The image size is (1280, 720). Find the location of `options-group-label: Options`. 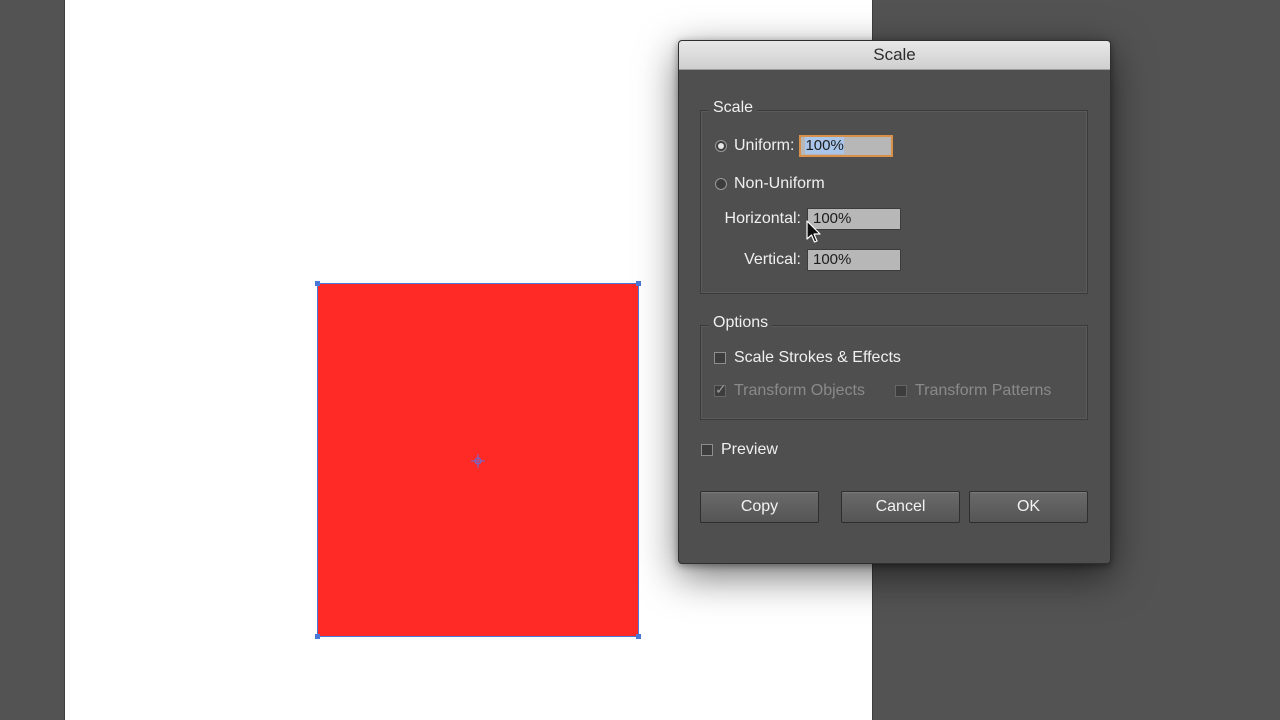

options-group-label: Options is located at coordinates (741, 323).